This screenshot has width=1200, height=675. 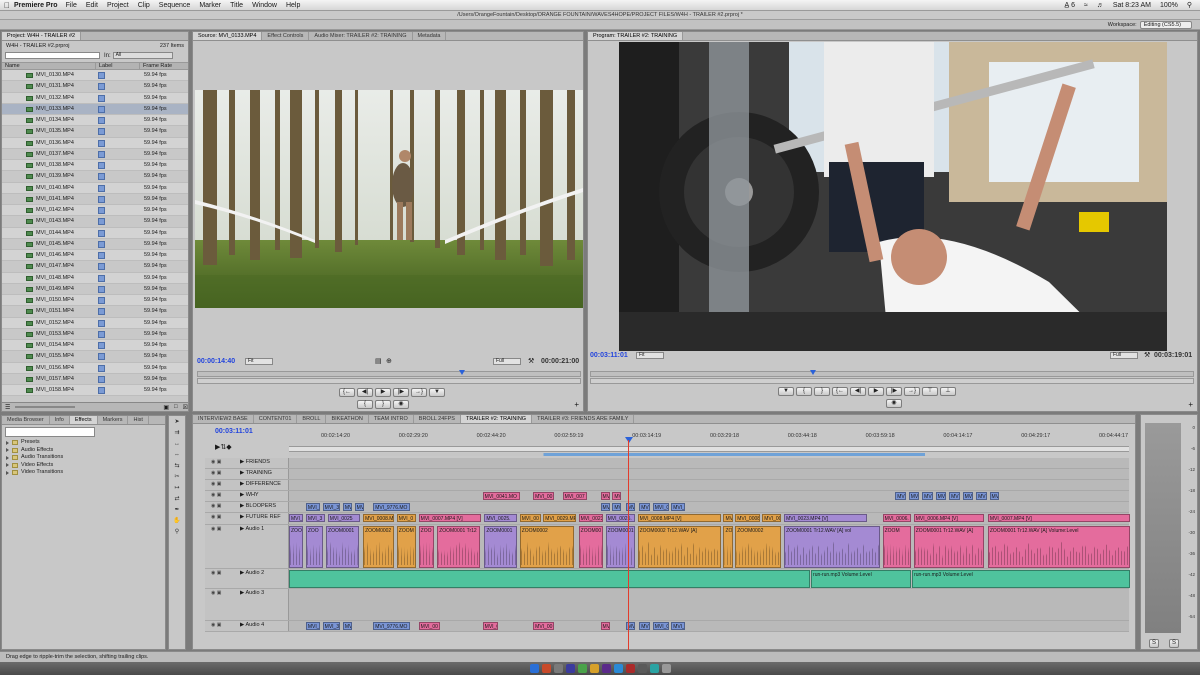 What do you see at coordinates (95, 256) in the screenshot?
I see `project-row: MVI_0146.MP4 59.94 fps` at bounding box center [95, 256].